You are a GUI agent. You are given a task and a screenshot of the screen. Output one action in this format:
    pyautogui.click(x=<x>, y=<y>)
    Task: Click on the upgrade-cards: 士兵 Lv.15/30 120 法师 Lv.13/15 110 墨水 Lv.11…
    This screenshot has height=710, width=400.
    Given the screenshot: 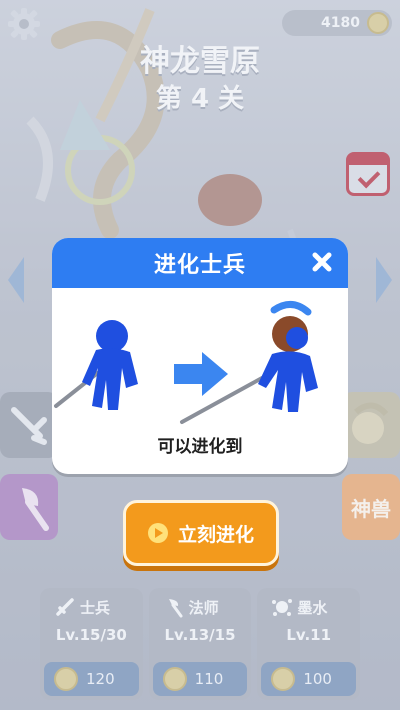 What is the action you would take?
    pyautogui.click(x=200, y=644)
    